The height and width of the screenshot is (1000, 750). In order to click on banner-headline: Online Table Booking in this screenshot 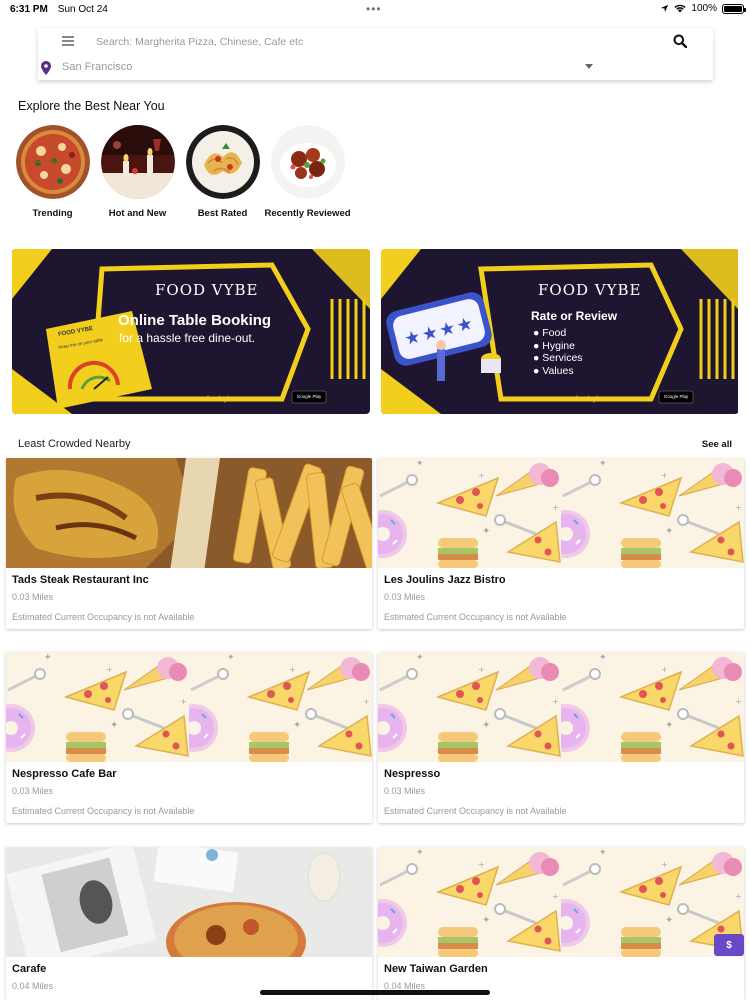, I will do `click(195, 320)`.